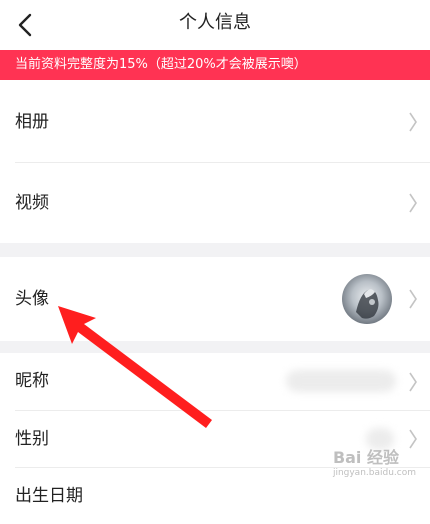 This screenshot has width=430, height=524. What do you see at coordinates (341, 381) in the screenshot?
I see `nickname-value-blurred` at bounding box center [341, 381].